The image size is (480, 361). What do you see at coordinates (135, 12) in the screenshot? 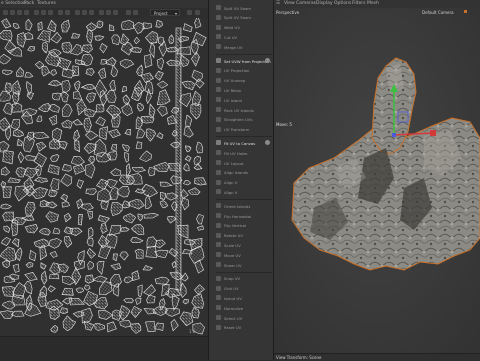
I see `toolbar-channels-icon` at bounding box center [135, 12].